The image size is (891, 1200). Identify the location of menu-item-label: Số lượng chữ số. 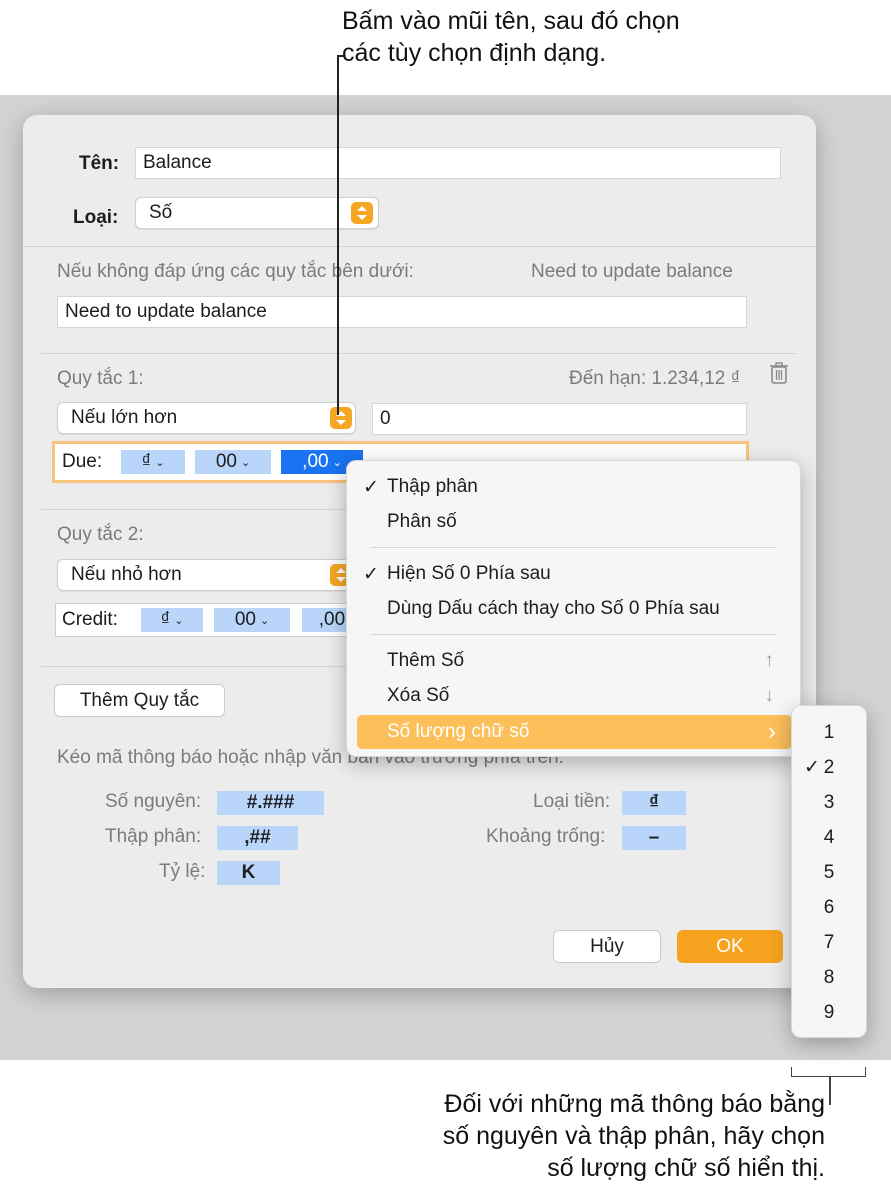
(458, 731).